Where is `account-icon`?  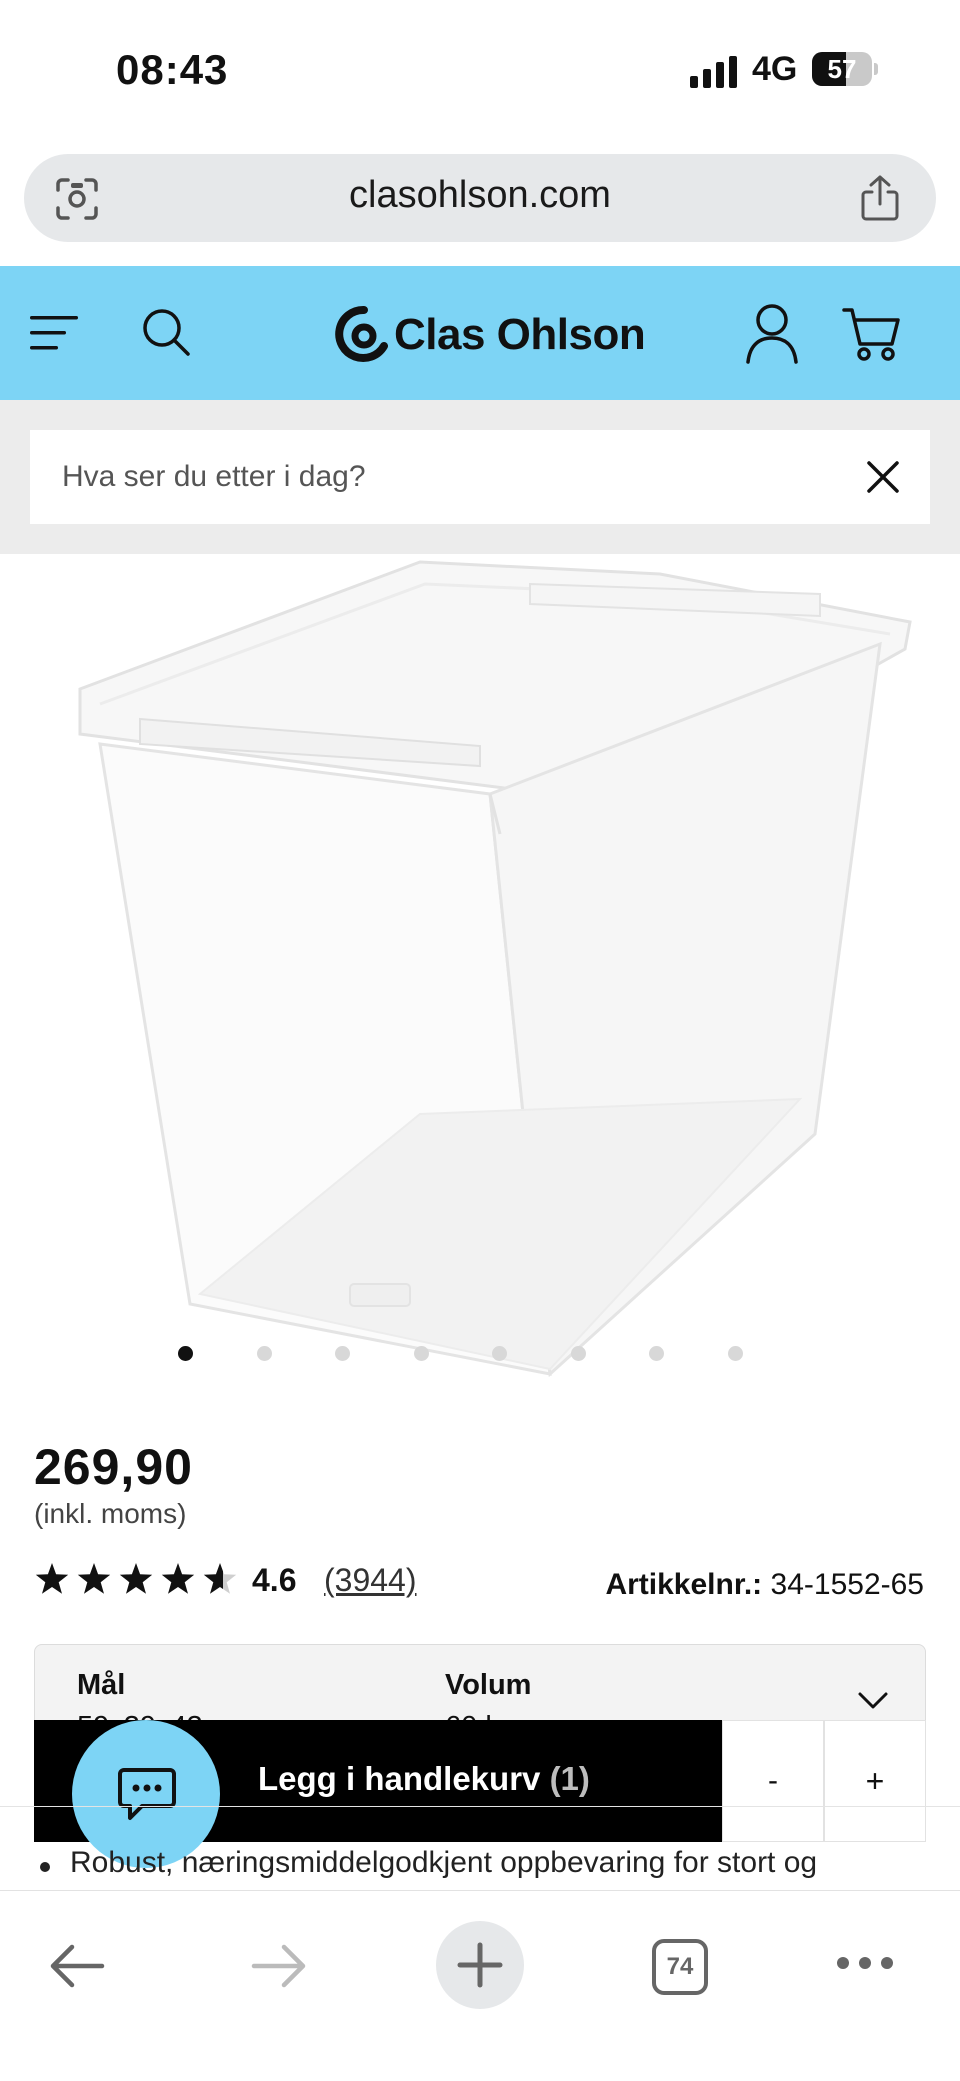
account-icon is located at coordinates (772, 333).